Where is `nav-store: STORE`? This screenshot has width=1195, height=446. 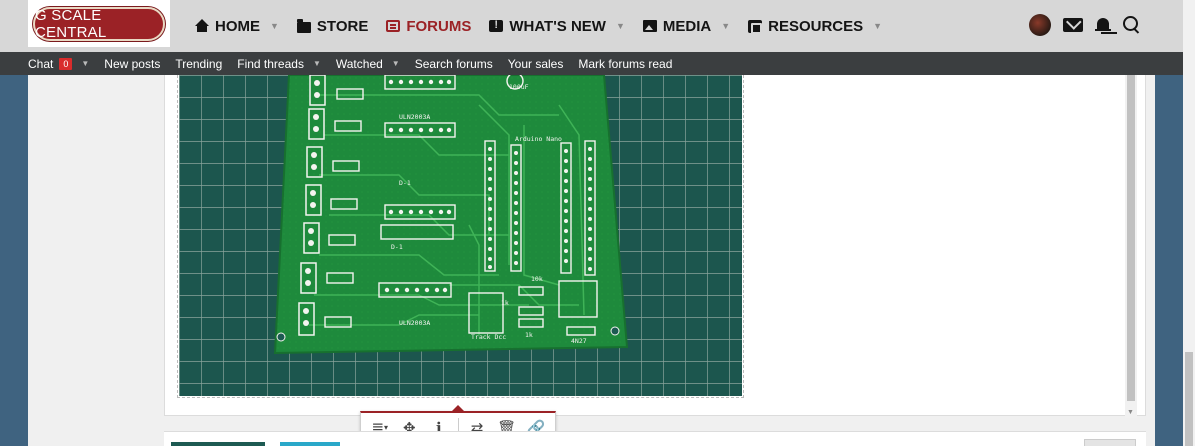
nav-store: STORE is located at coordinates (332, 26).